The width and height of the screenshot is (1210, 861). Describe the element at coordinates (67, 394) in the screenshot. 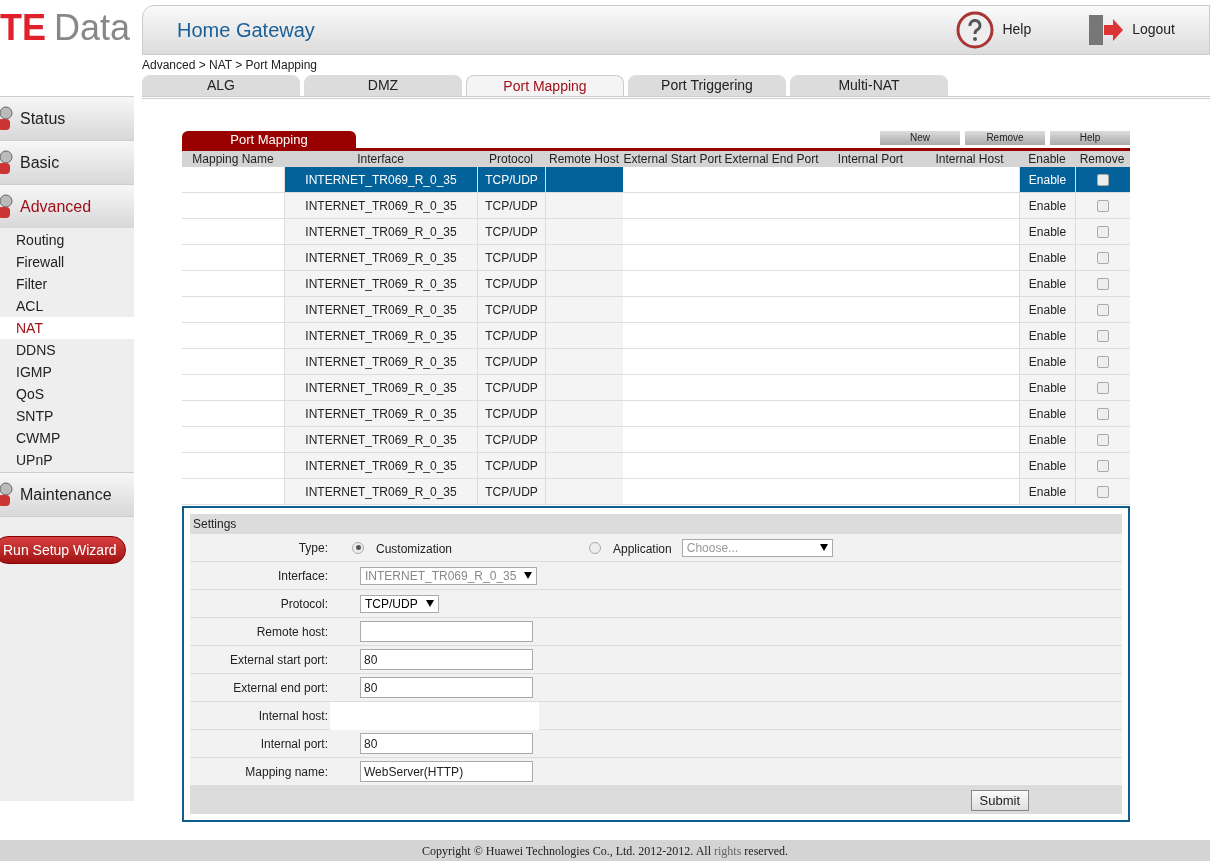

I see `sidebar-item: QoS` at that location.